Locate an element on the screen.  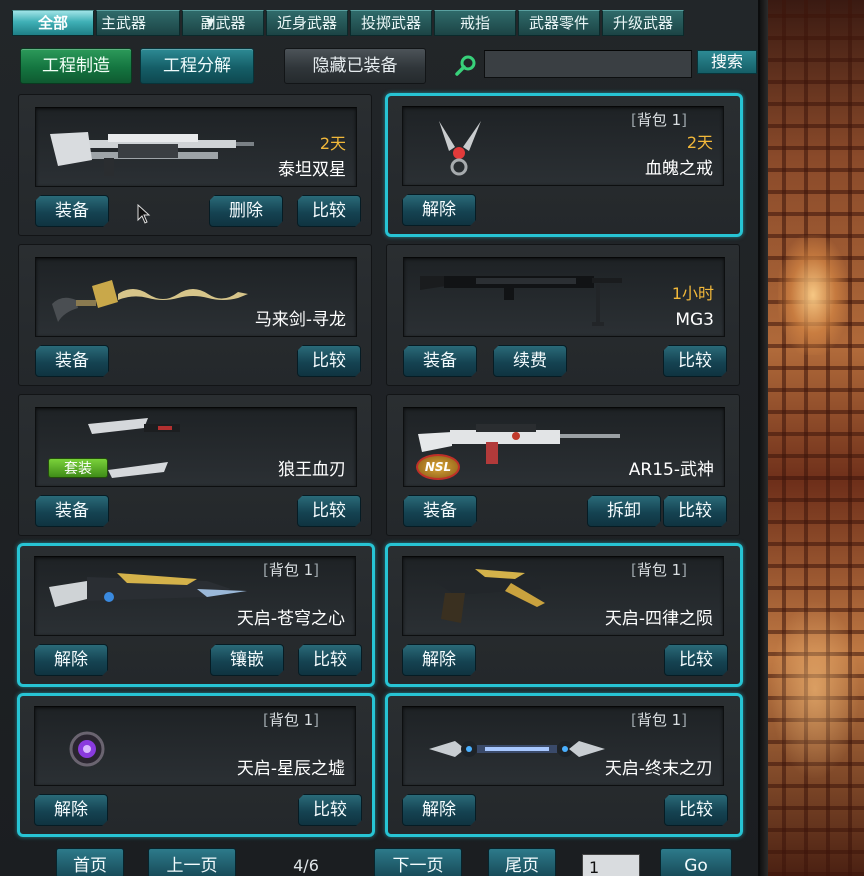
item-image-frame: 2天 泰坦双星 is located at coordinates (196, 147).